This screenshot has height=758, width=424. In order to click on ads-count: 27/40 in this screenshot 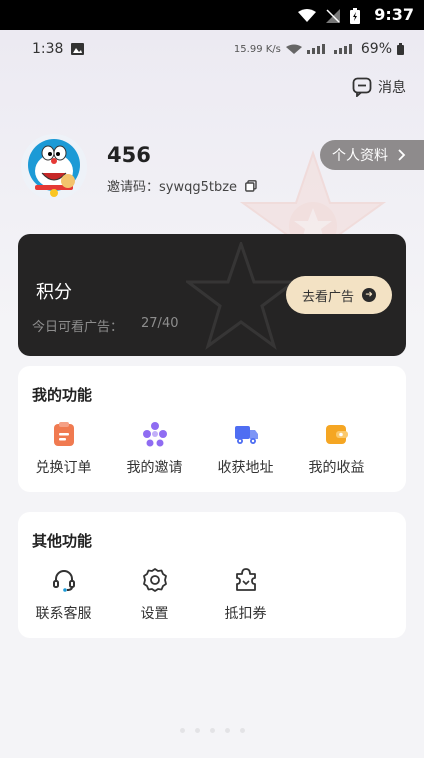, I will do `click(160, 323)`.